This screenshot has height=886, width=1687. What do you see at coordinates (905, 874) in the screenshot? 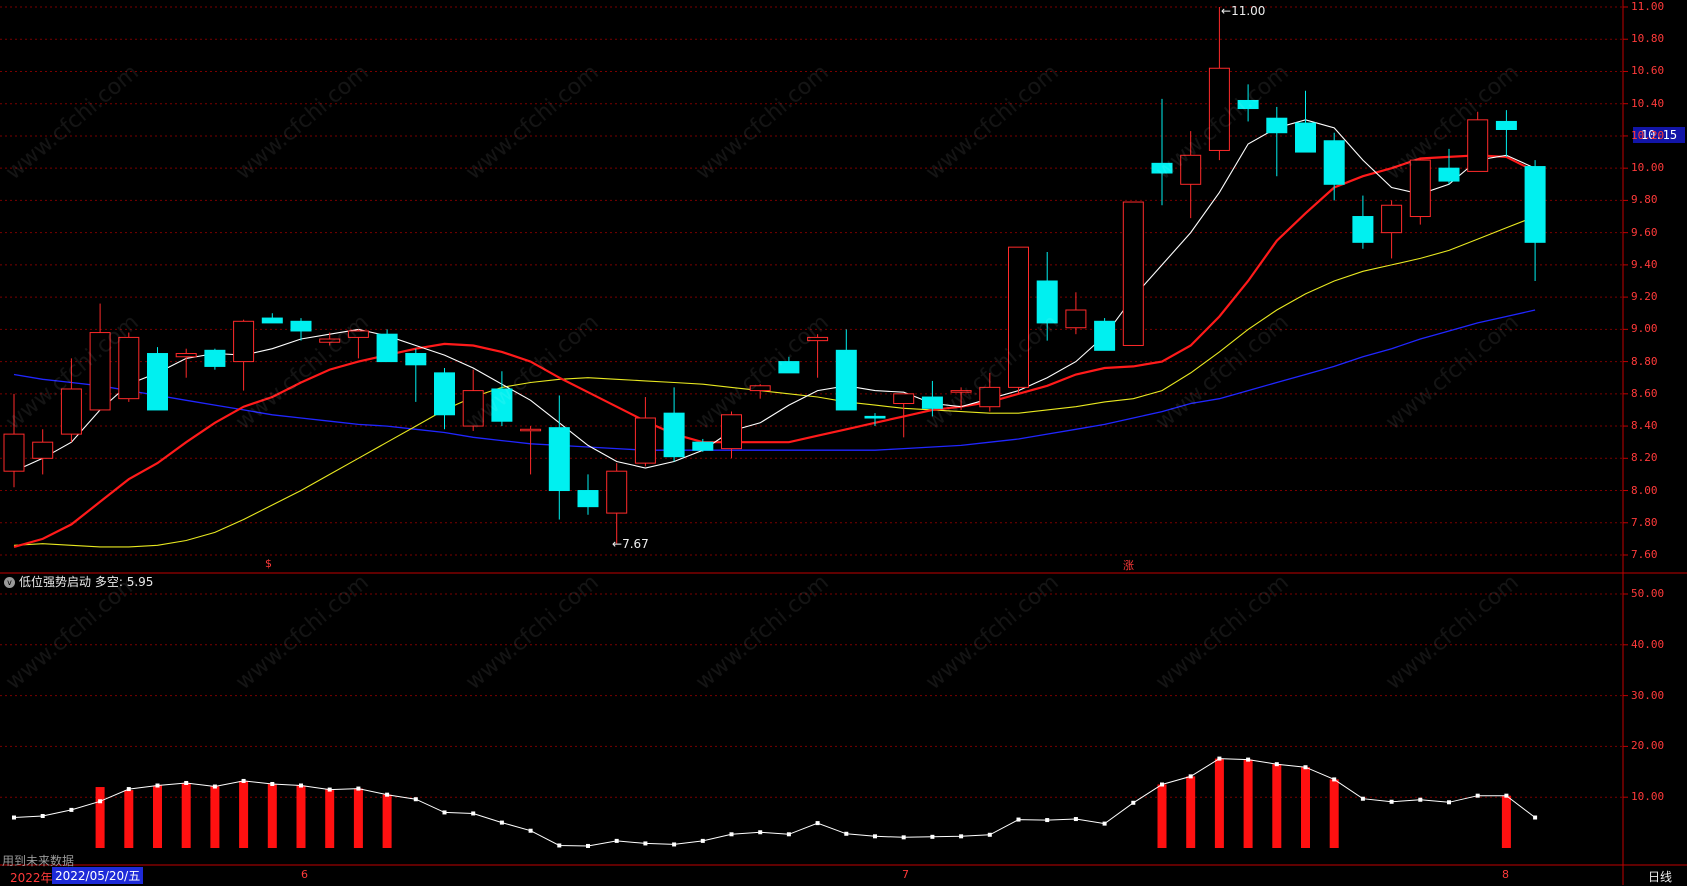
I see `month-mark: 7` at bounding box center [905, 874].